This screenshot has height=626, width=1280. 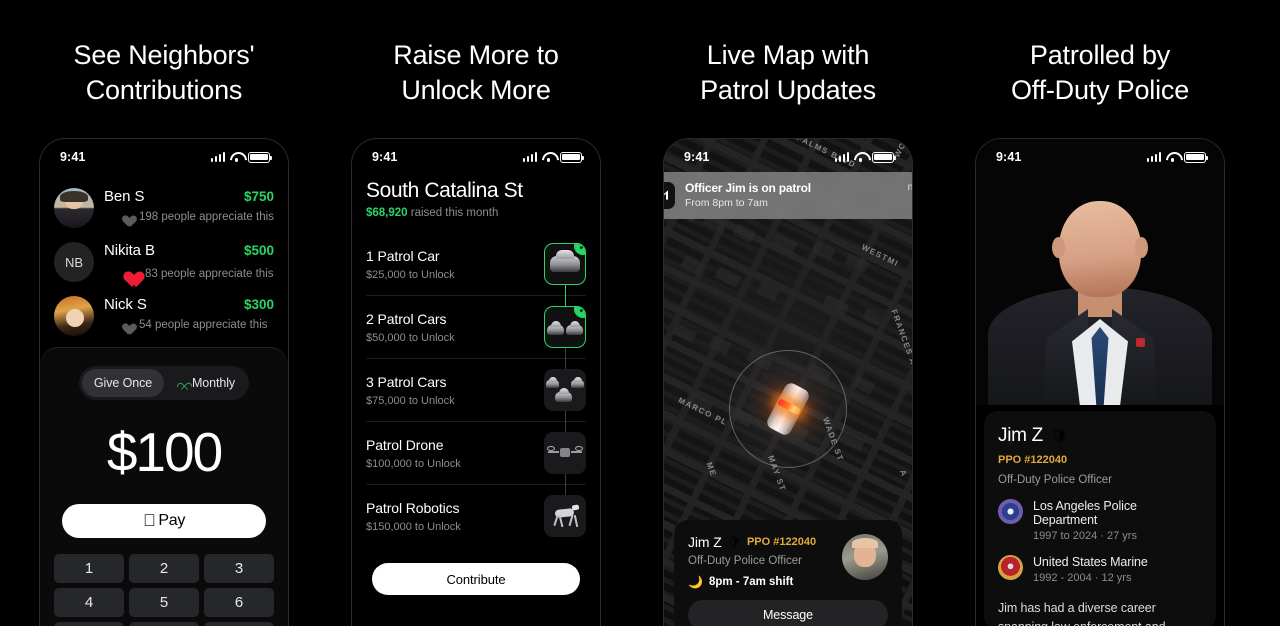 I want to click on keypad-key-7: 7, so click(x=89, y=624).